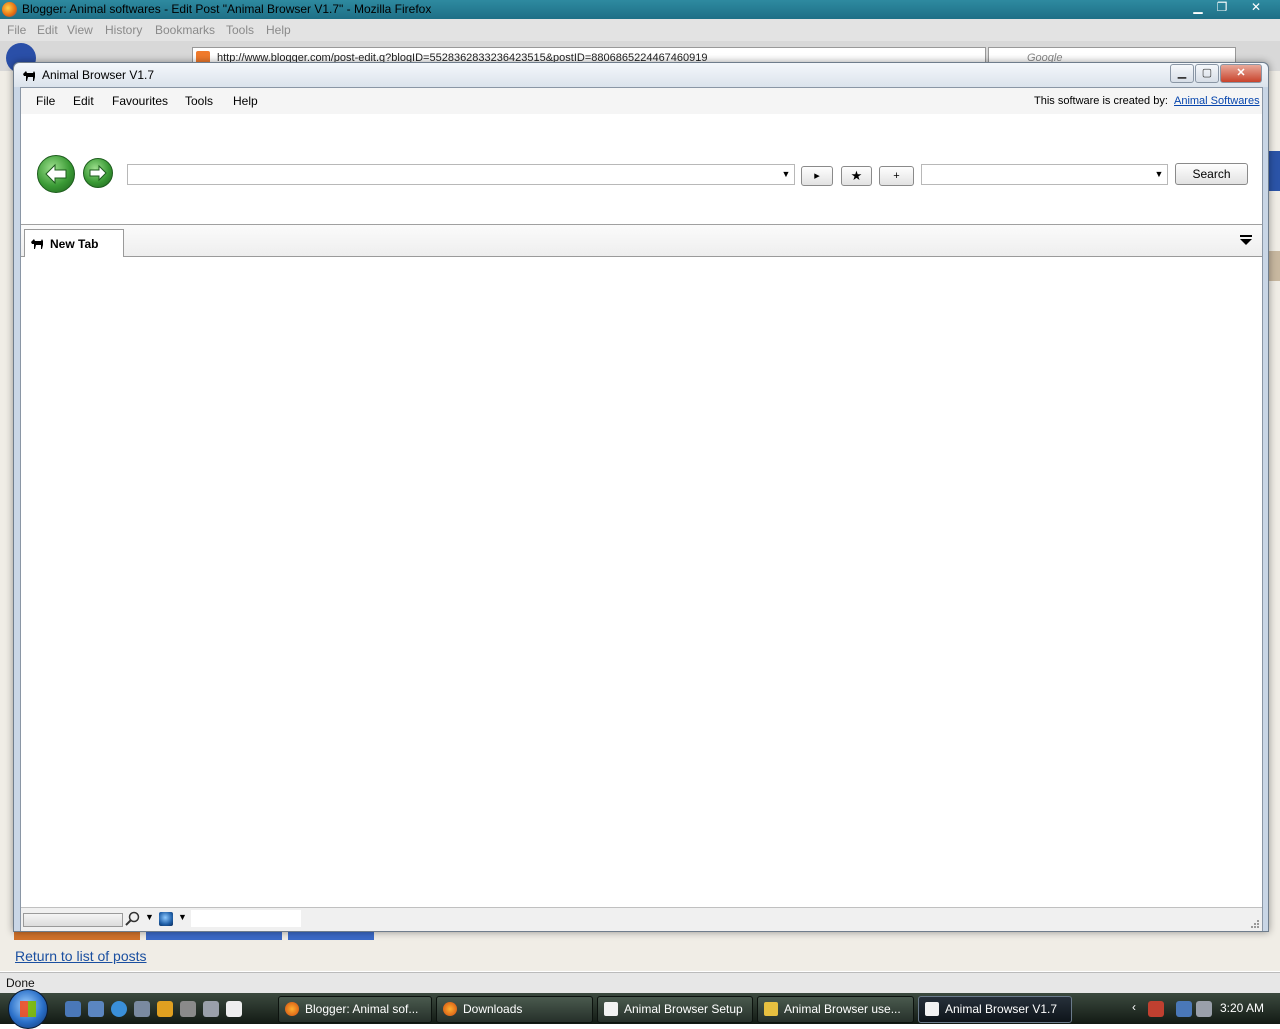 This screenshot has width=1280, height=1029. What do you see at coordinates (1156, 1009) in the screenshot?
I see `tray-app-icon` at bounding box center [1156, 1009].